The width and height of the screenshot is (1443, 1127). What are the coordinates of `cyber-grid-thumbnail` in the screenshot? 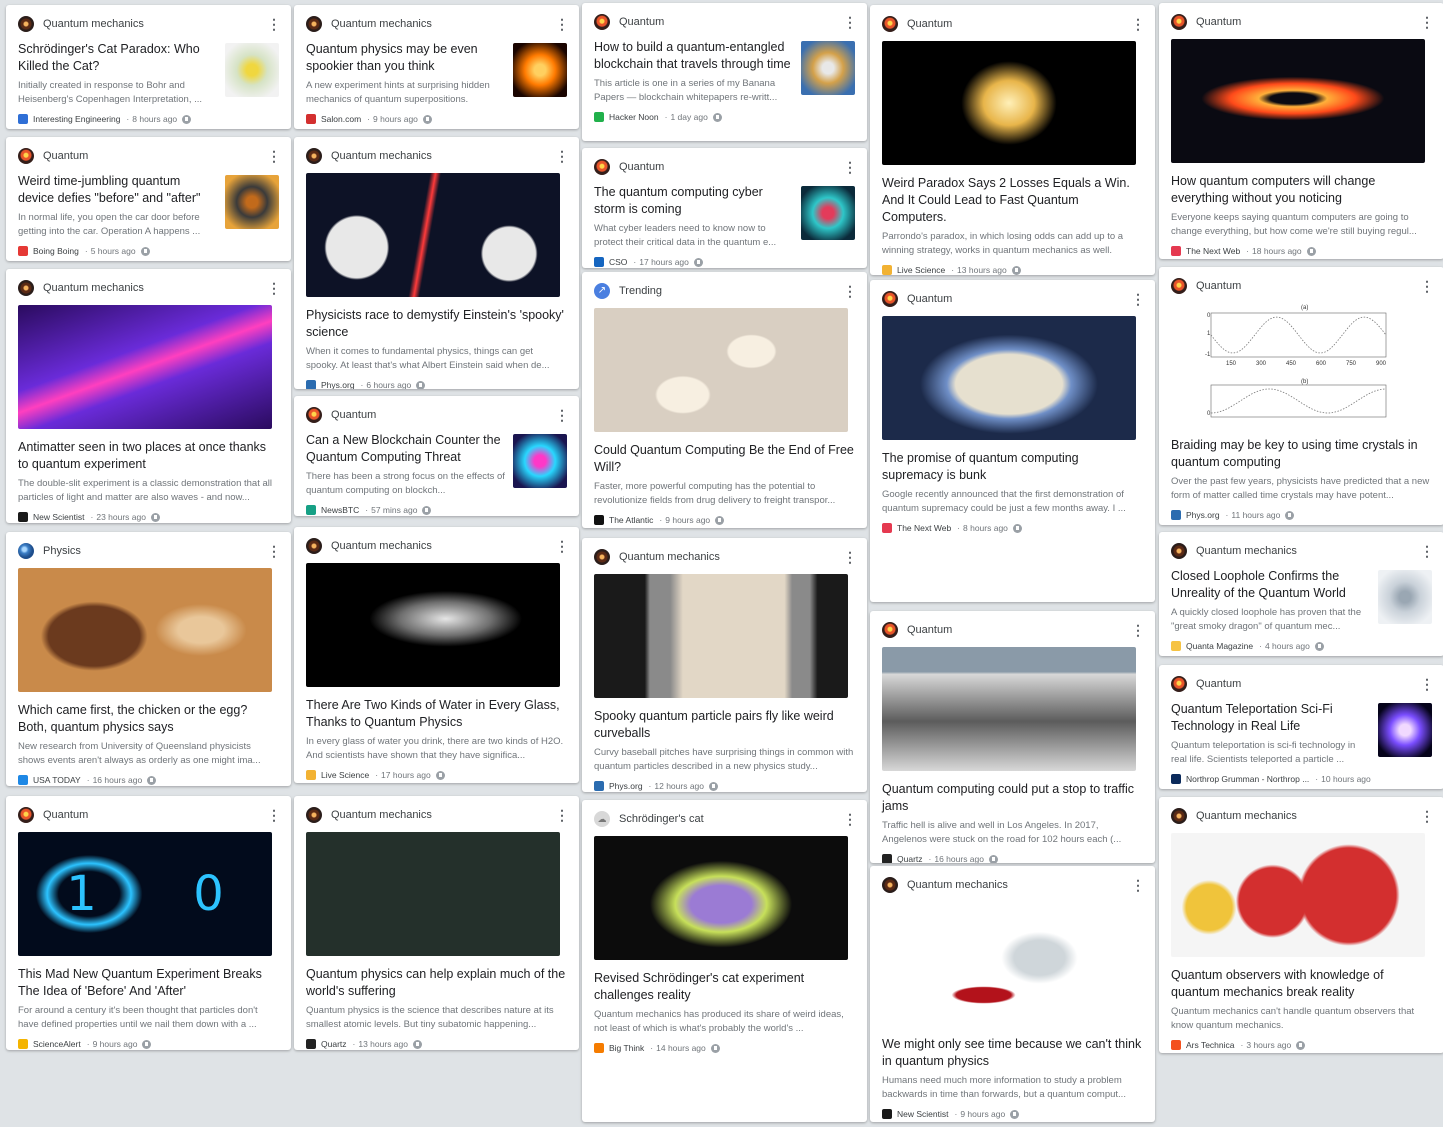 It's located at (828, 213).